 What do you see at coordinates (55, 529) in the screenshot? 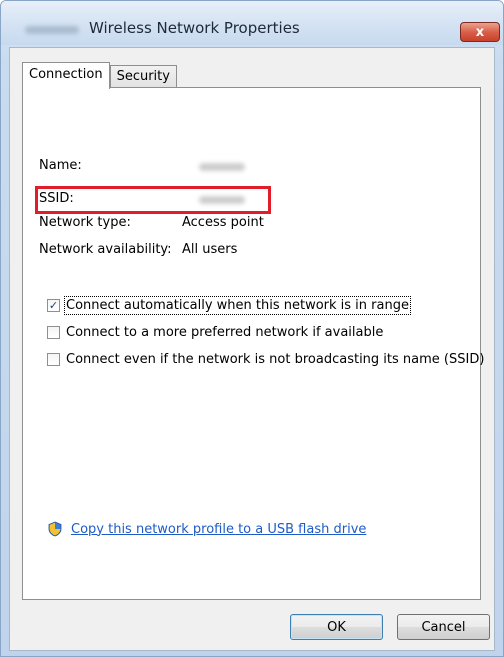
I see `shield-icon` at bounding box center [55, 529].